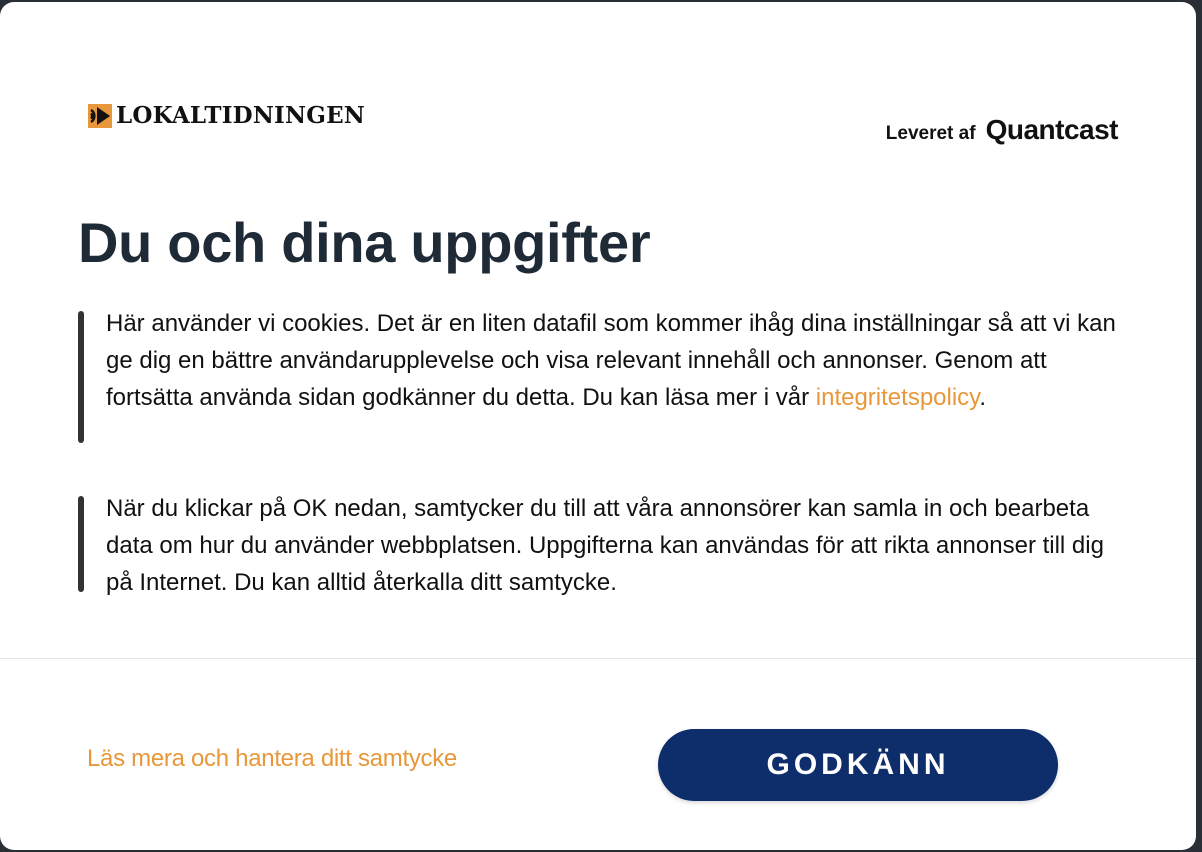 This screenshot has width=1202, height=852. What do you see at coordinates (930, 133) in the screenshot?
I see `provider-label: Leveret af` at bounding box center [930, 133].